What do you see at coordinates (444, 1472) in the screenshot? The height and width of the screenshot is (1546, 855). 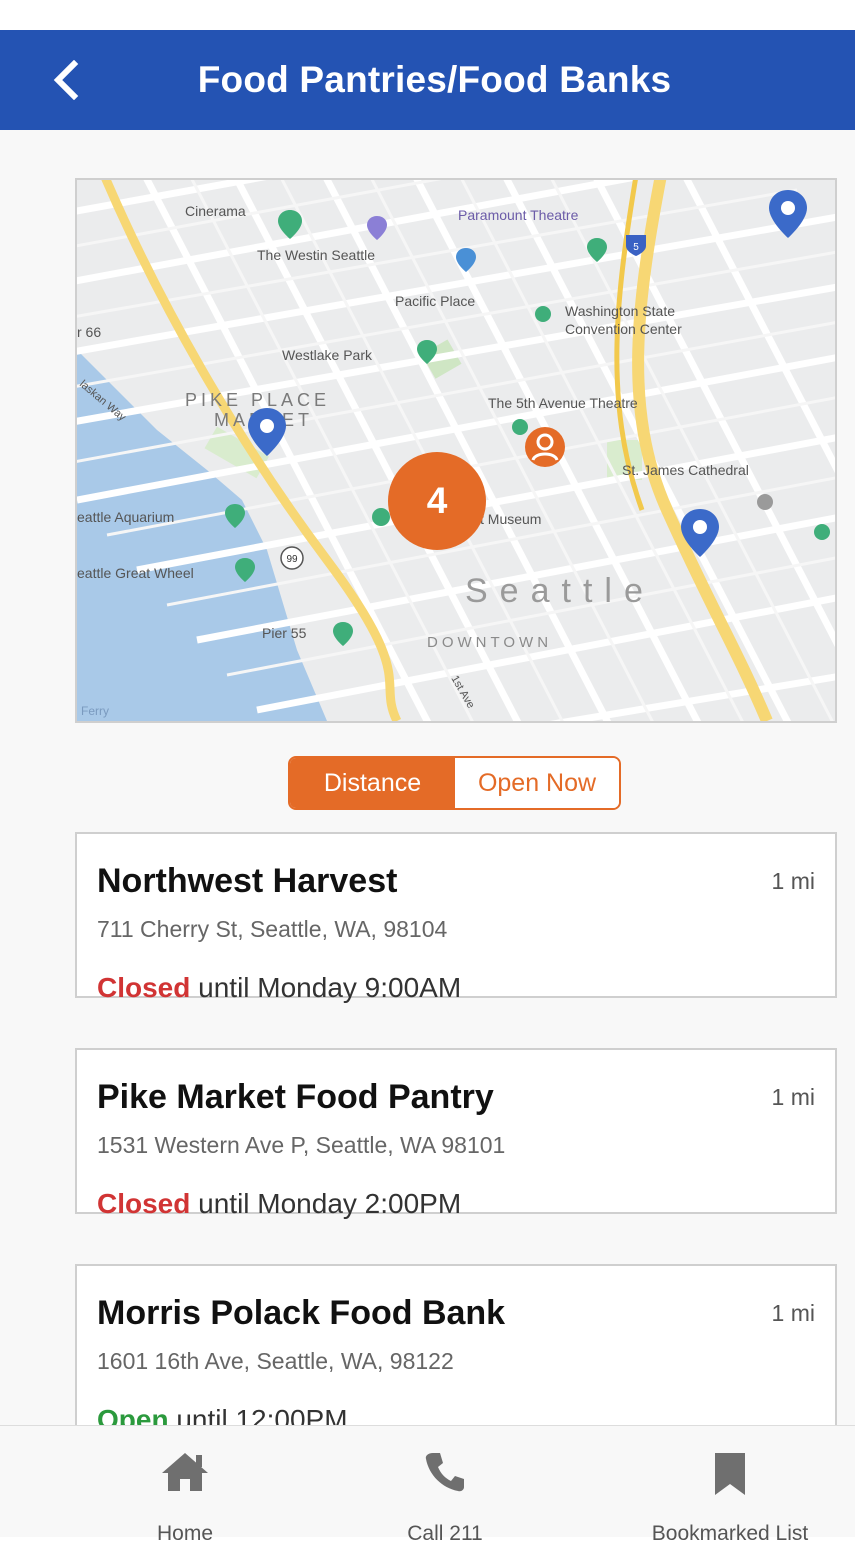 I see `phone-icon` at bounding box center [444, 1472].